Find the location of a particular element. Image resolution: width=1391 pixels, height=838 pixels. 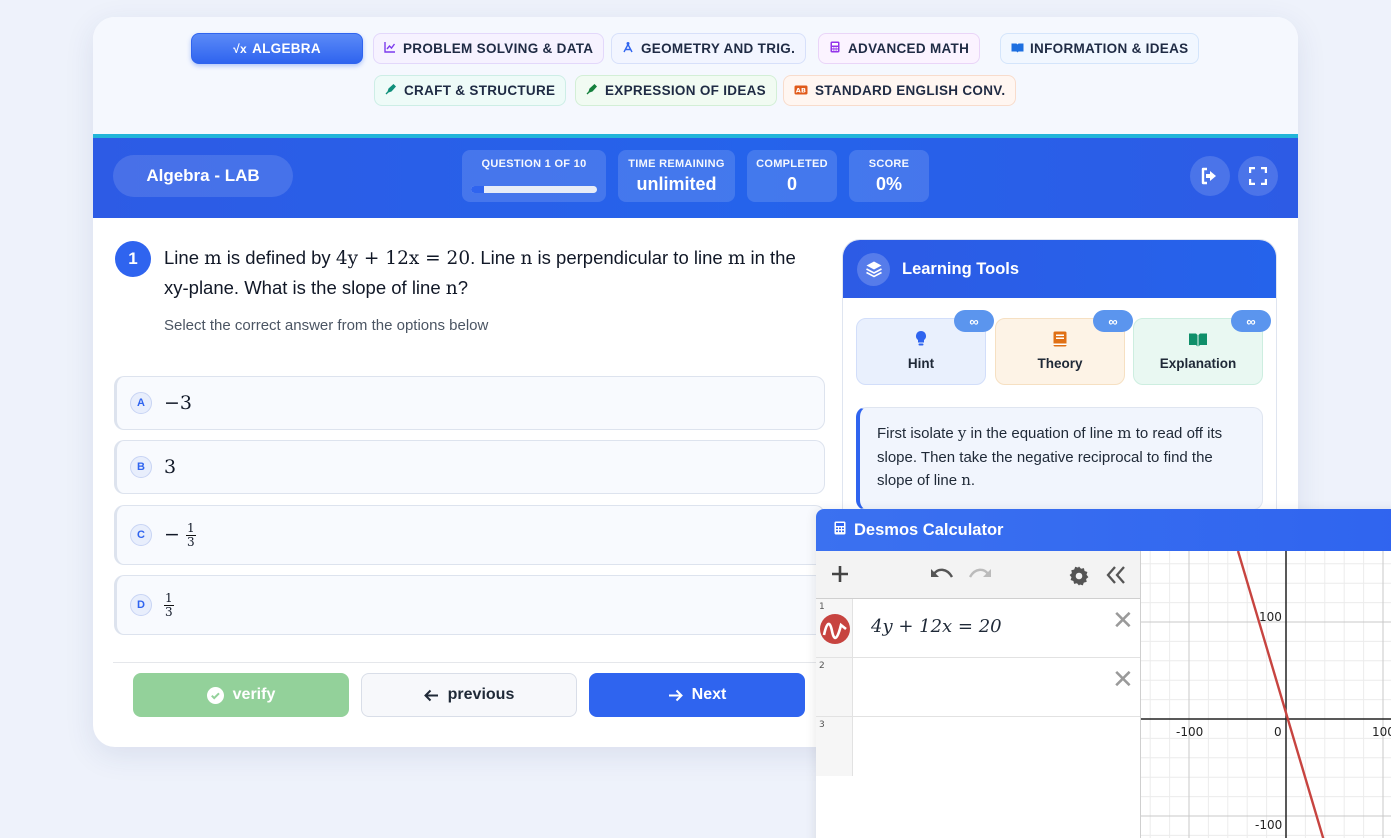

fullscreen-icon is located at coordinates (1258, 176).